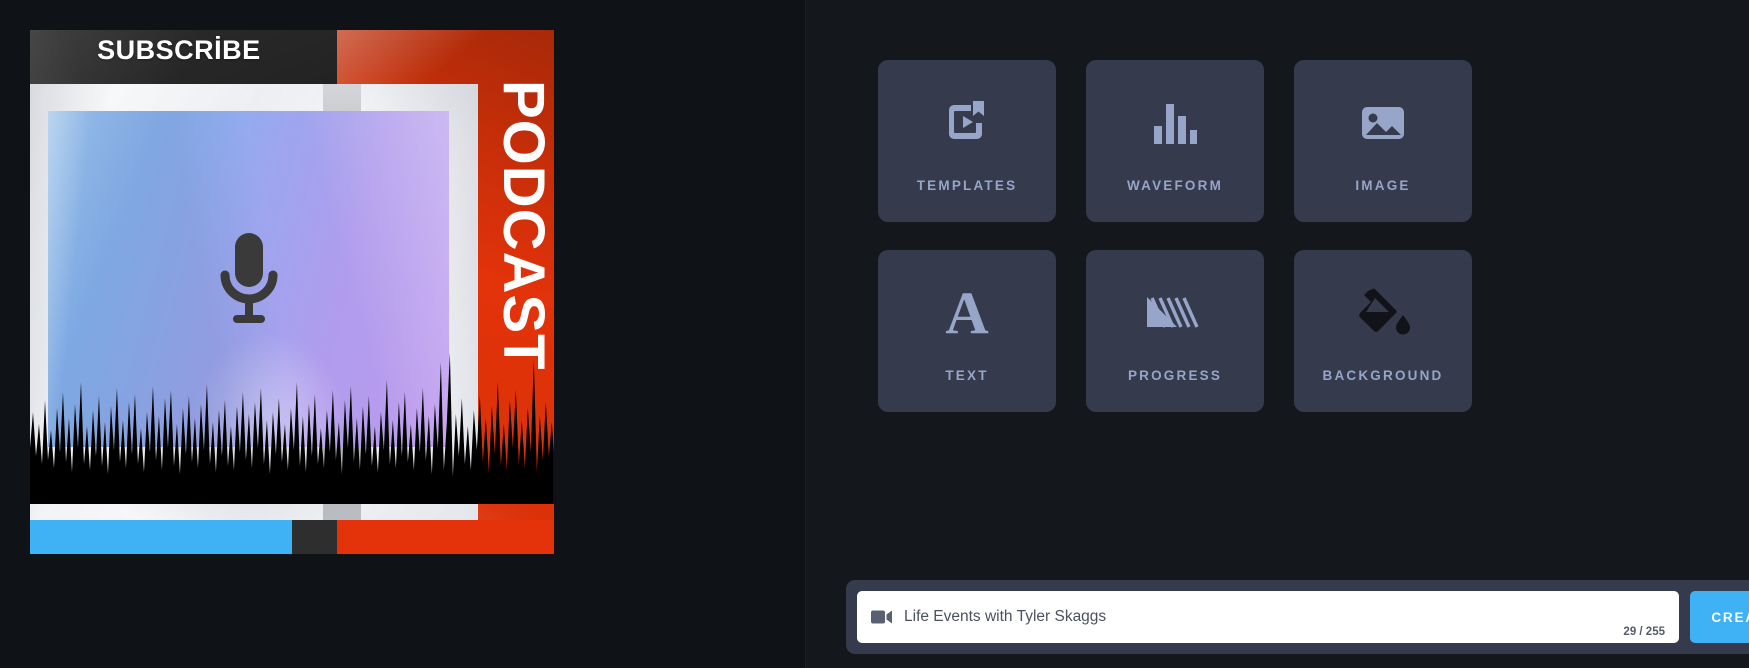 This screenshot has width=1749, height=668. I want to click on artwork-waveform, so click(292, 428).